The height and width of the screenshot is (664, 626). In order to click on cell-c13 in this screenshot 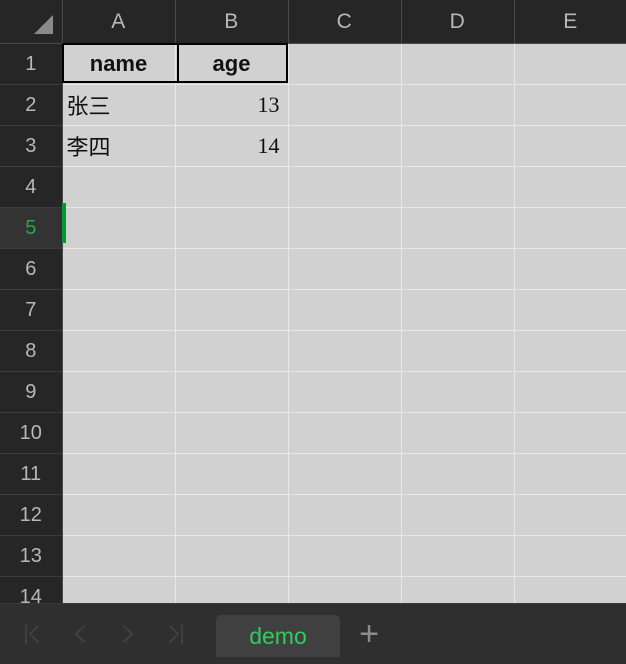, I will do `click(345, 556)`.